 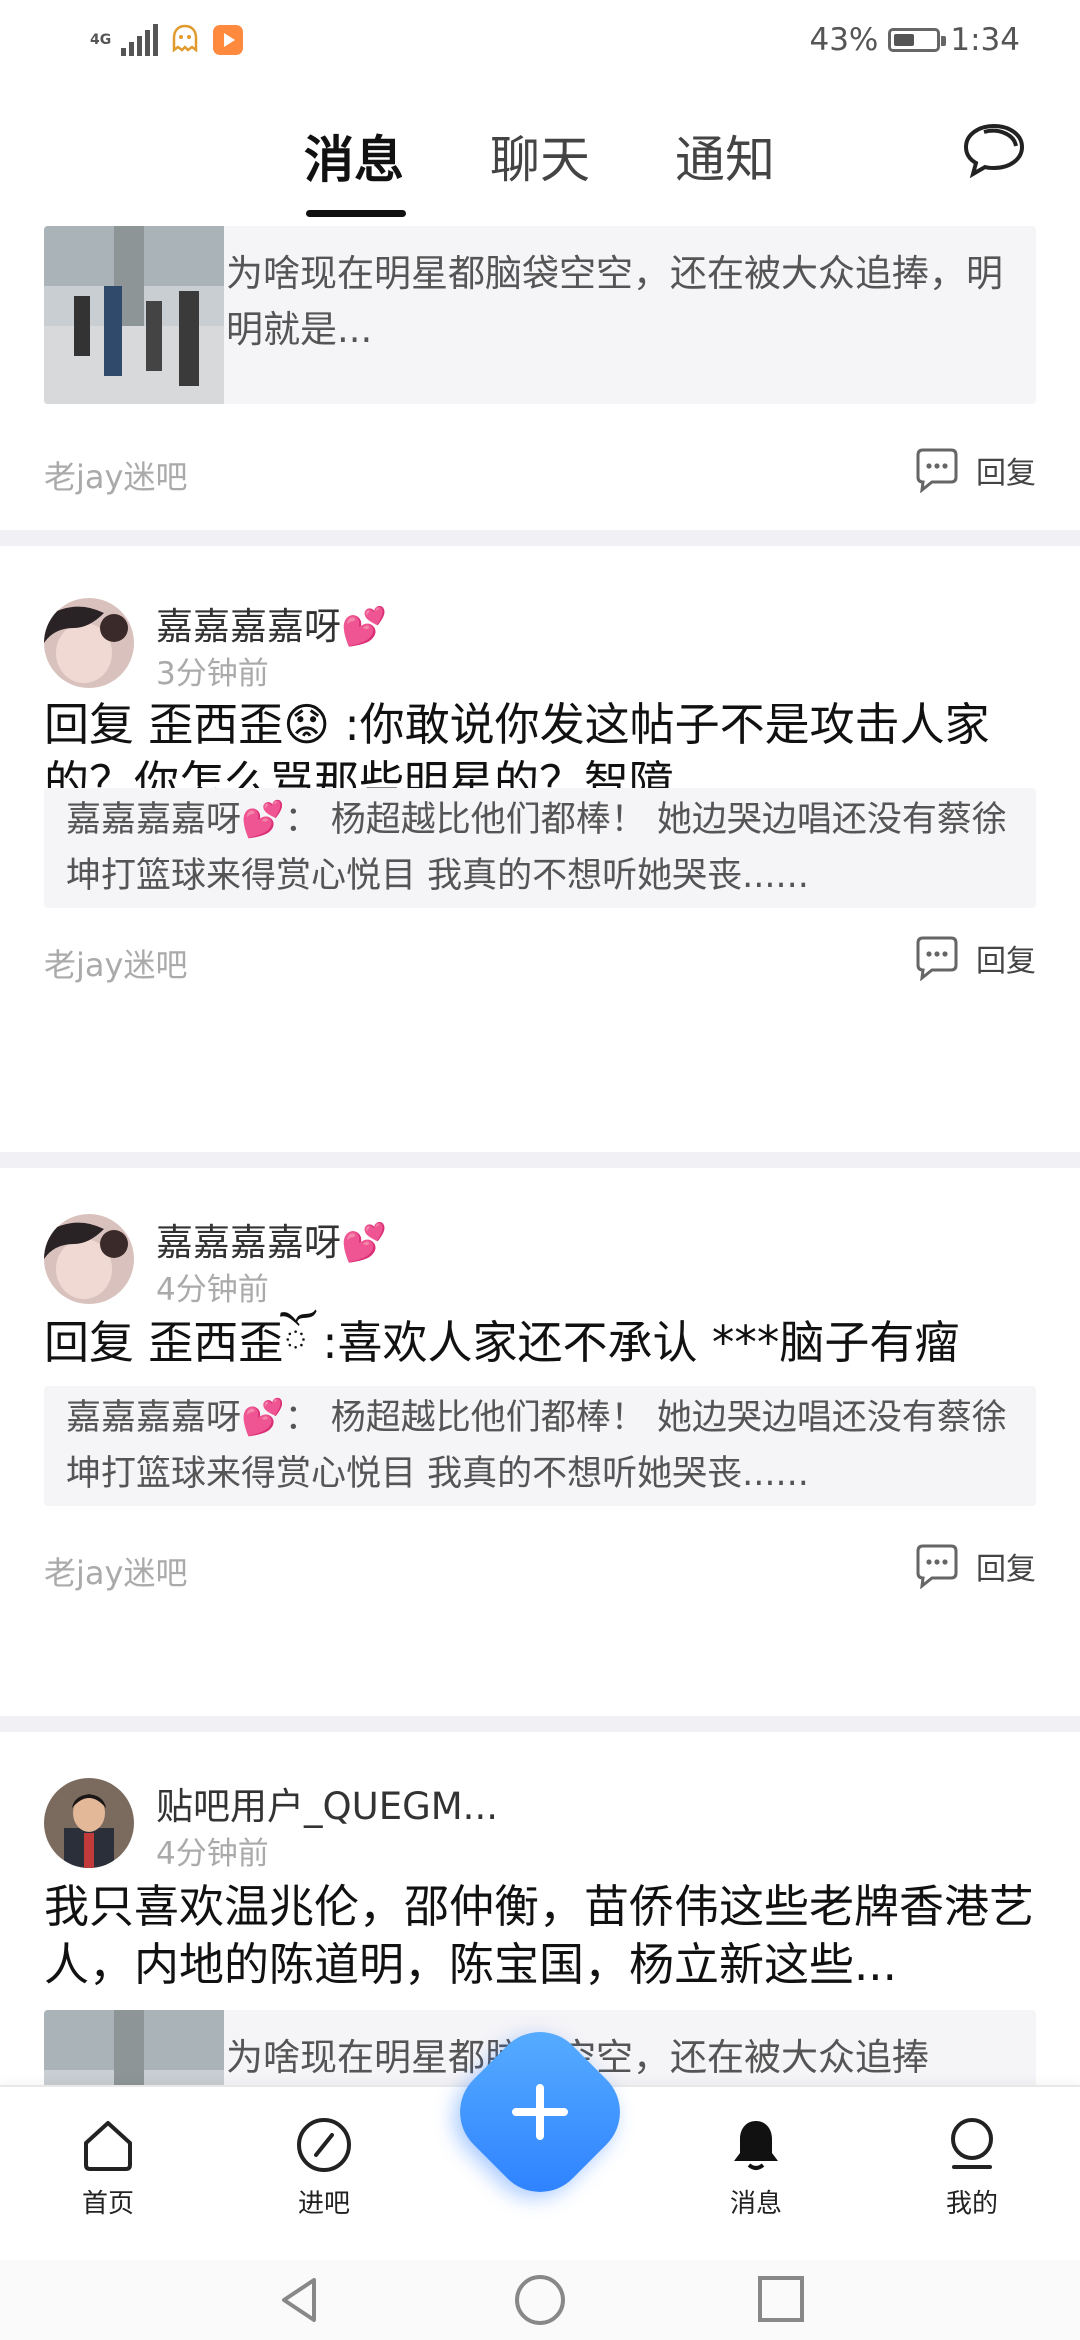 I want to click on active-tab-indicator, so click(x=356, y=213).